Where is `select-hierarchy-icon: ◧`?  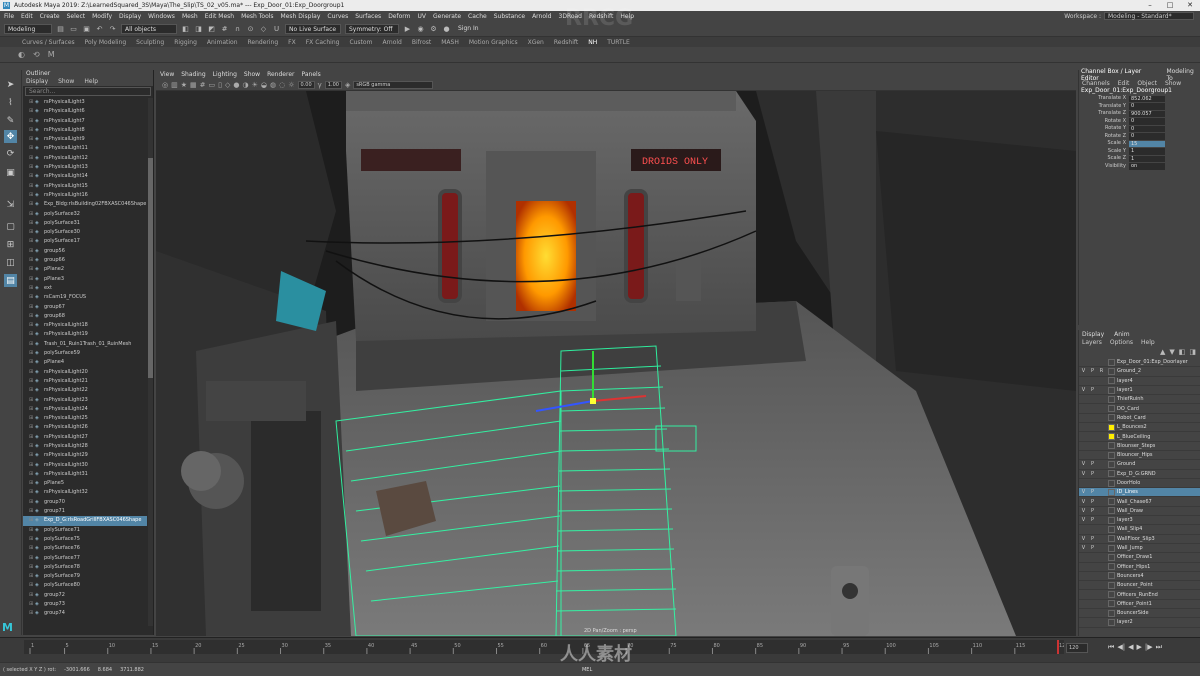 select-hierarchy-icon: ◧ is located at coordinates (185, 28).